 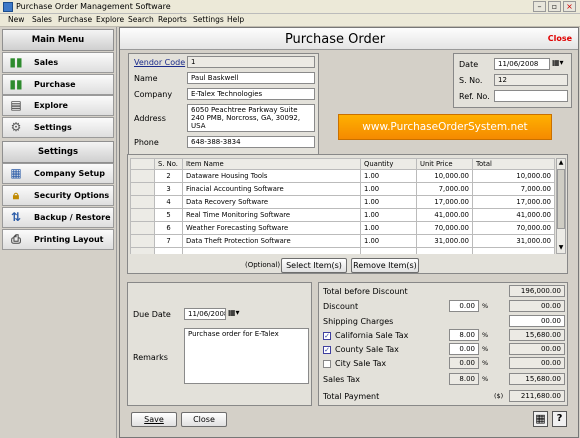 I want to click on minimize-button: –, so click(x=539, y=6).